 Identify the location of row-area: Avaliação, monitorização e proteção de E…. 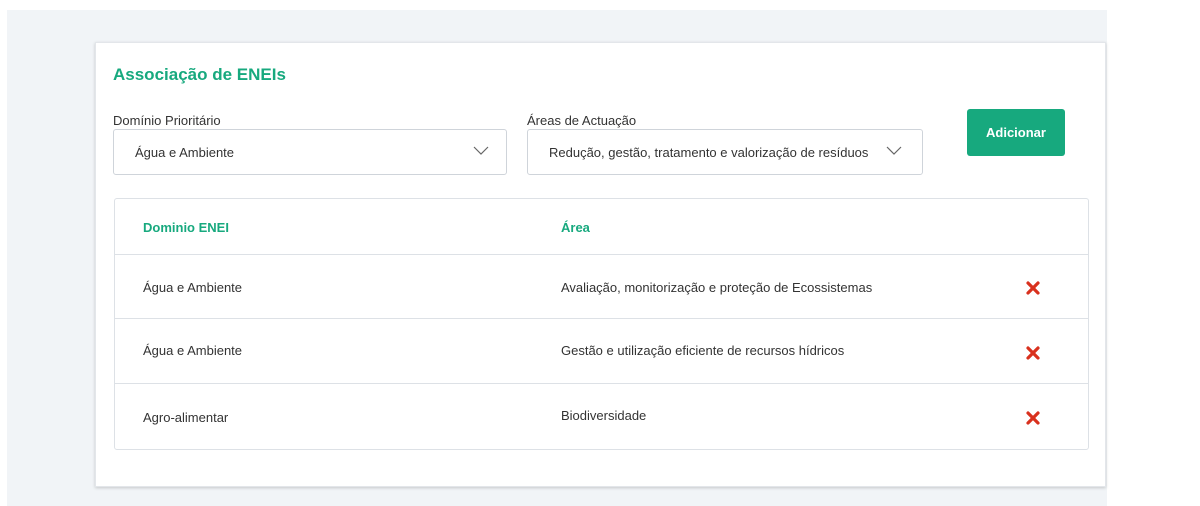
(717, 287).